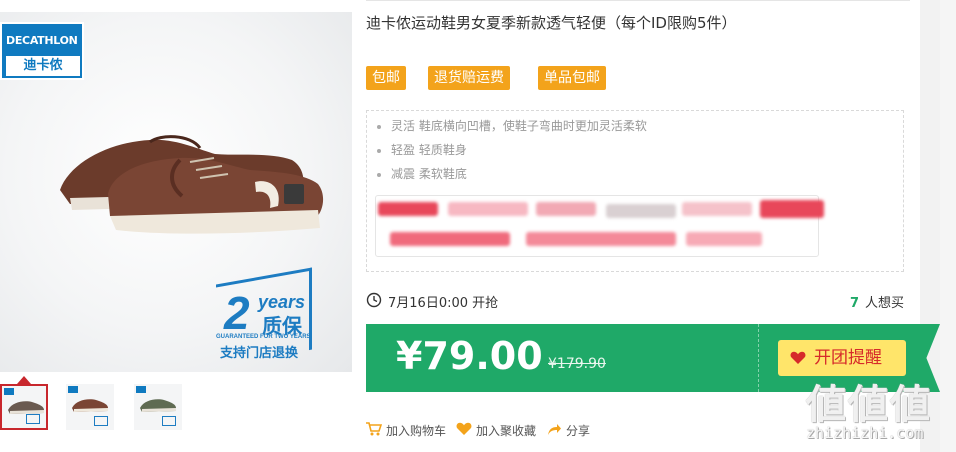 This screenshot has height=452, width=956. What do you see at coordinates (506, 431) in the screenshot?
I see `add-to-favorites-label: 加入聚收藏` at bounding box center [506, 431].